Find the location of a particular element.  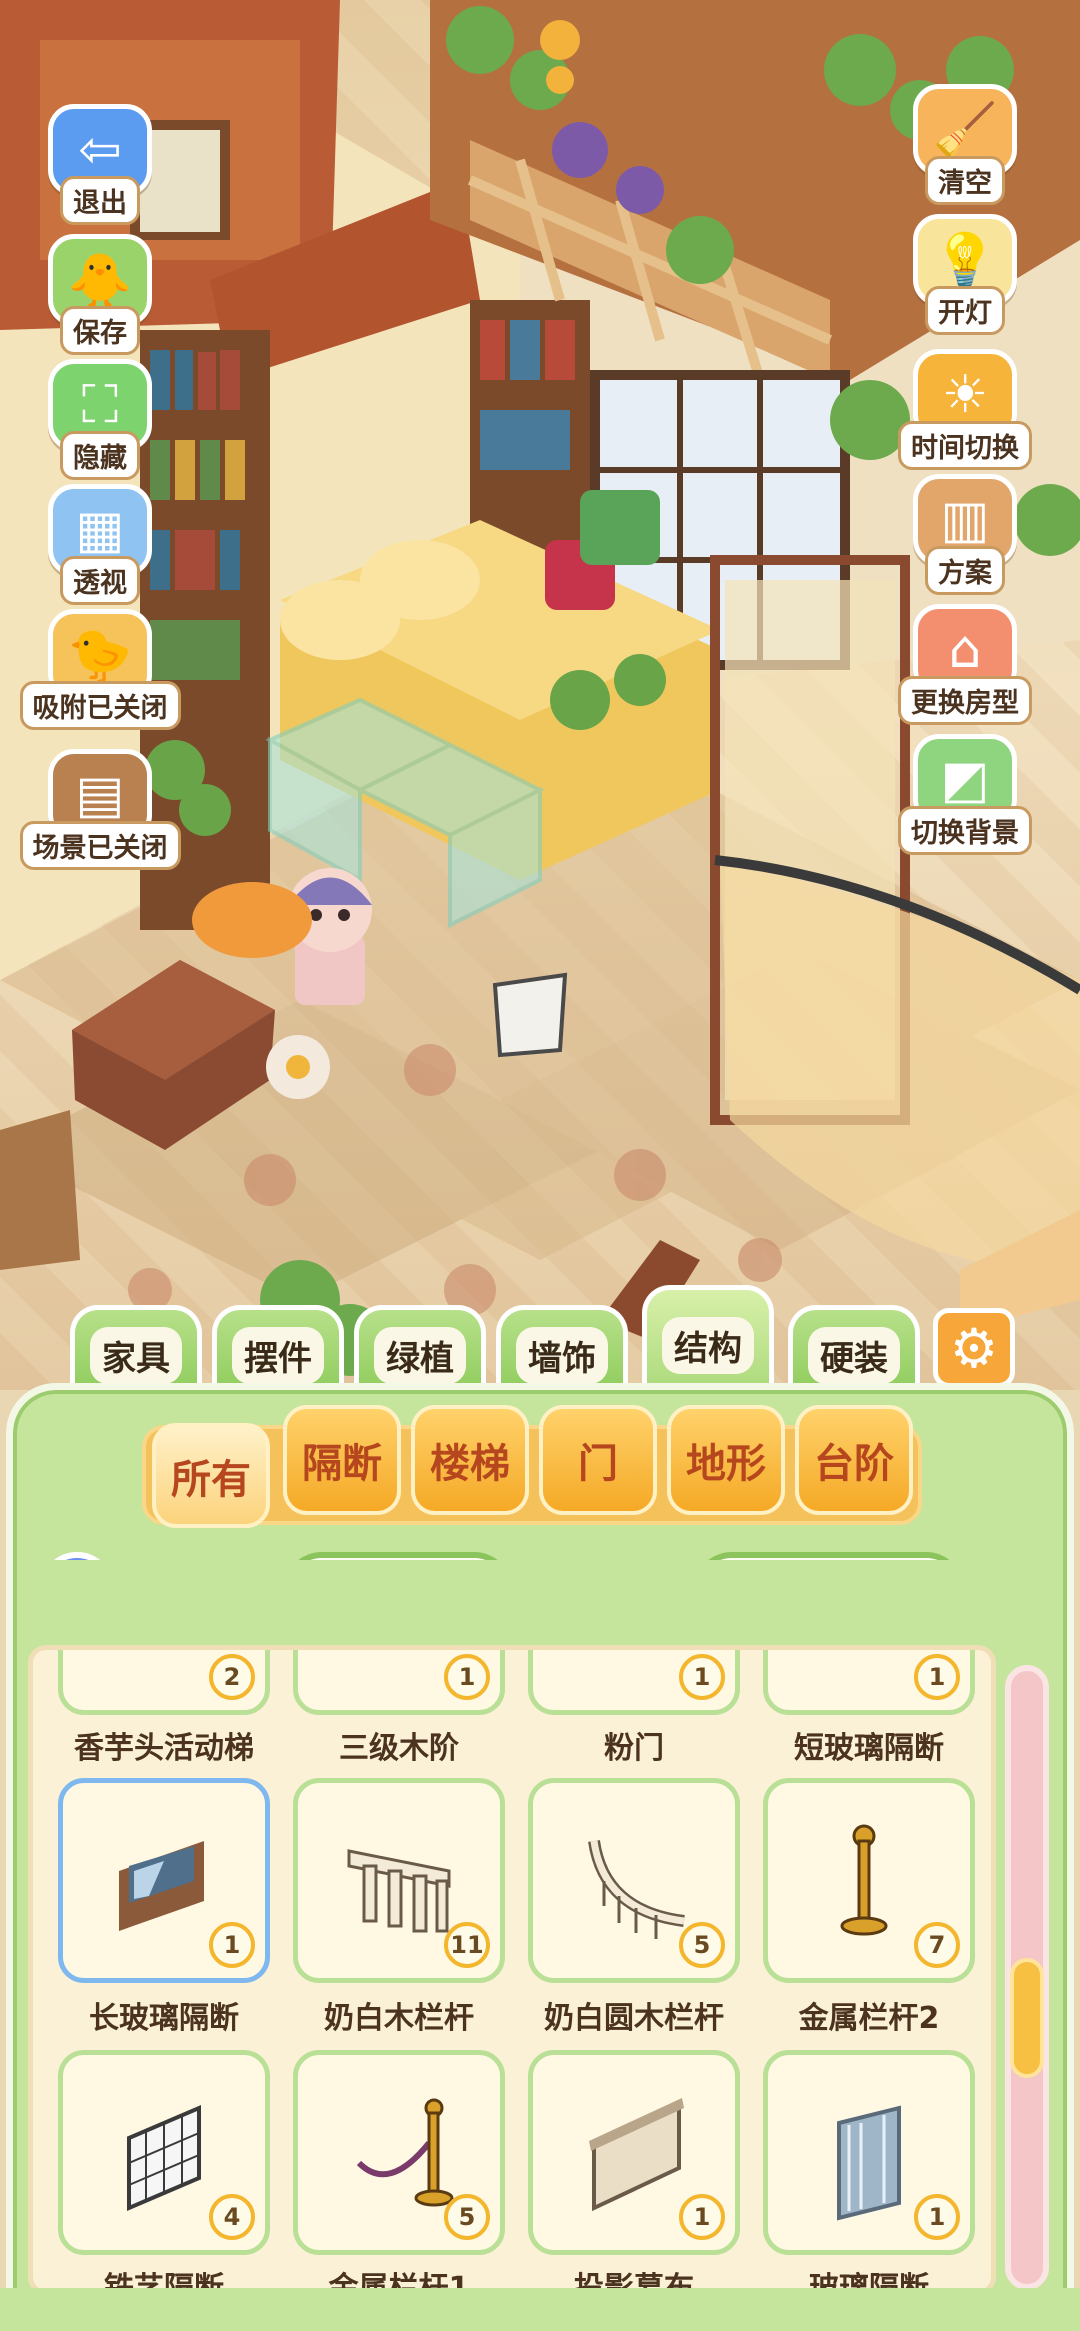

item-name: 奶白木栏杆 is located at coordinates (399, 2018).